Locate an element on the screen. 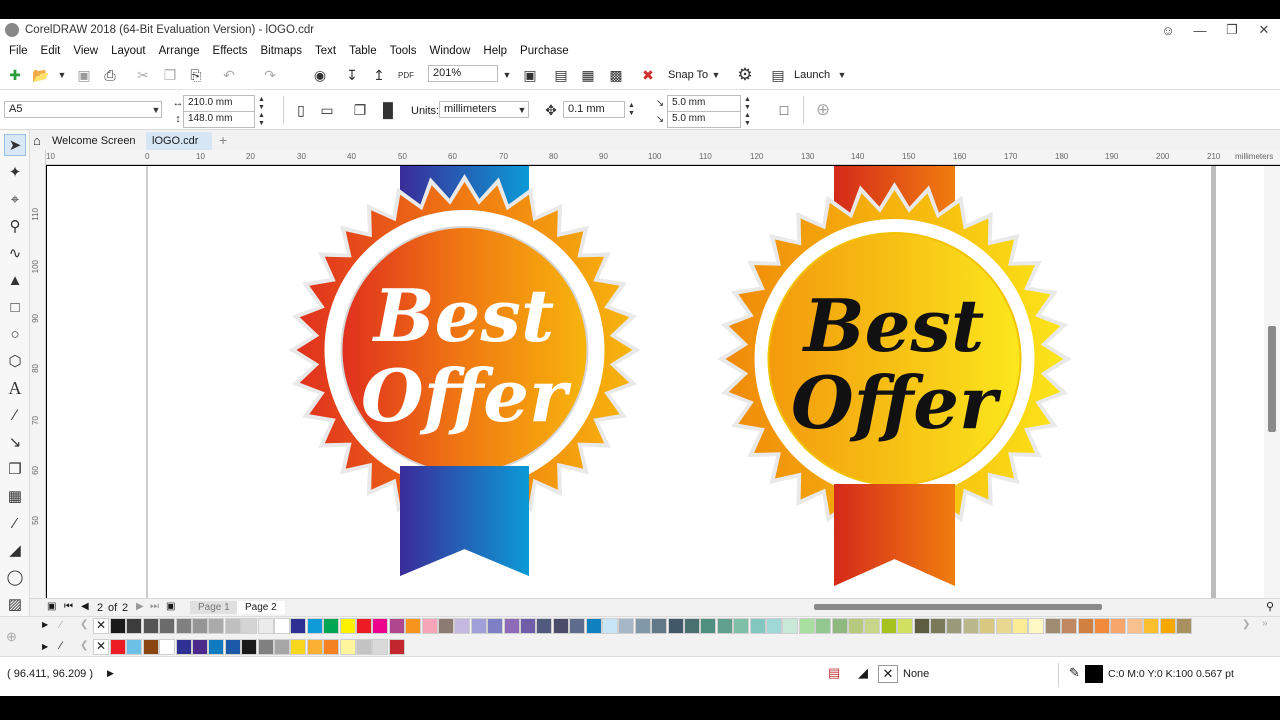 The height and width of the screenshot is (720, 1280). page-tab-1: Page 1 is located at coordinates (214, 607).